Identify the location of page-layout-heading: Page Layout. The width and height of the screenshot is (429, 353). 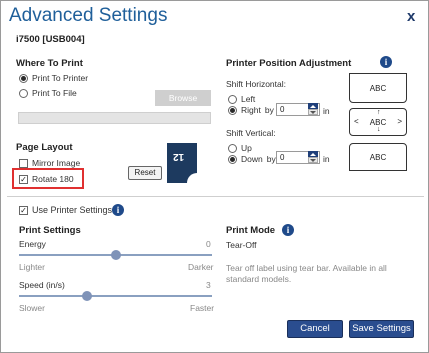
(44, 147).